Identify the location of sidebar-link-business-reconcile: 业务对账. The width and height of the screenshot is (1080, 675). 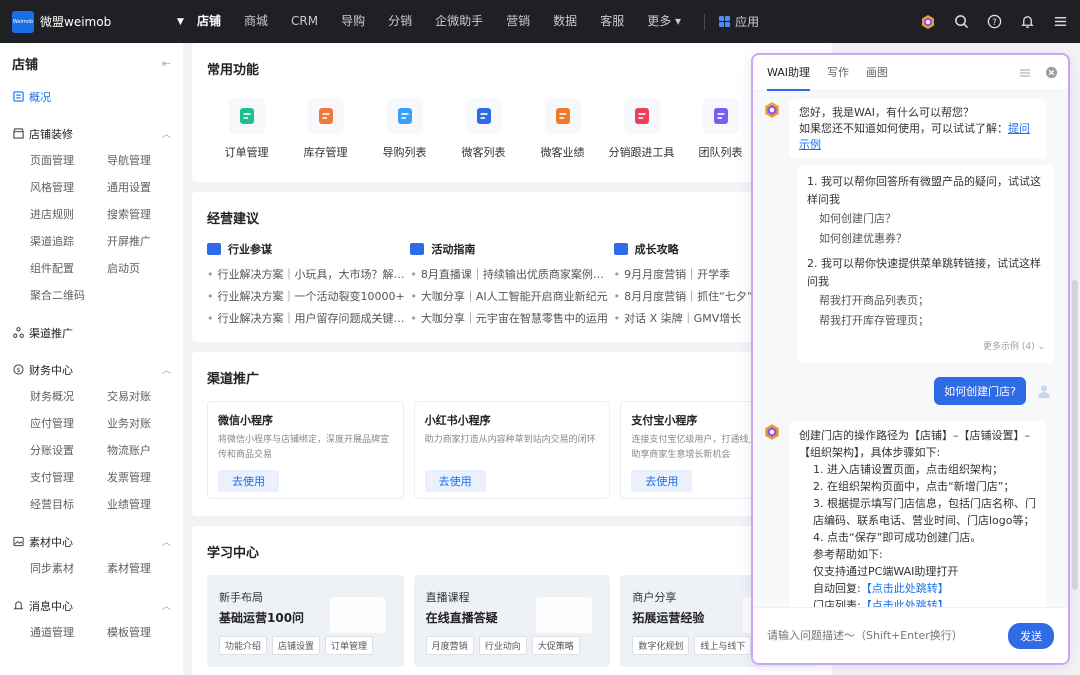
(145, 423).